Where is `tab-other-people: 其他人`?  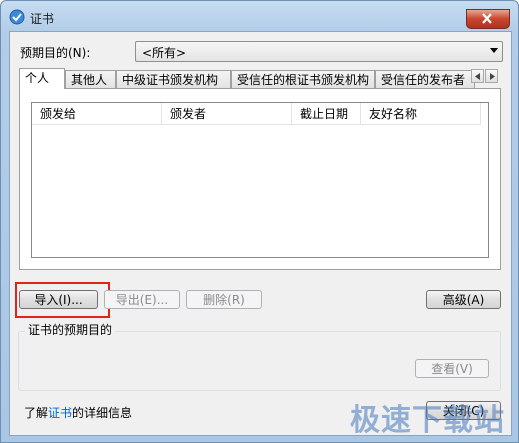 tab-other-people: 其他人 is located at coordinates (90, 79).